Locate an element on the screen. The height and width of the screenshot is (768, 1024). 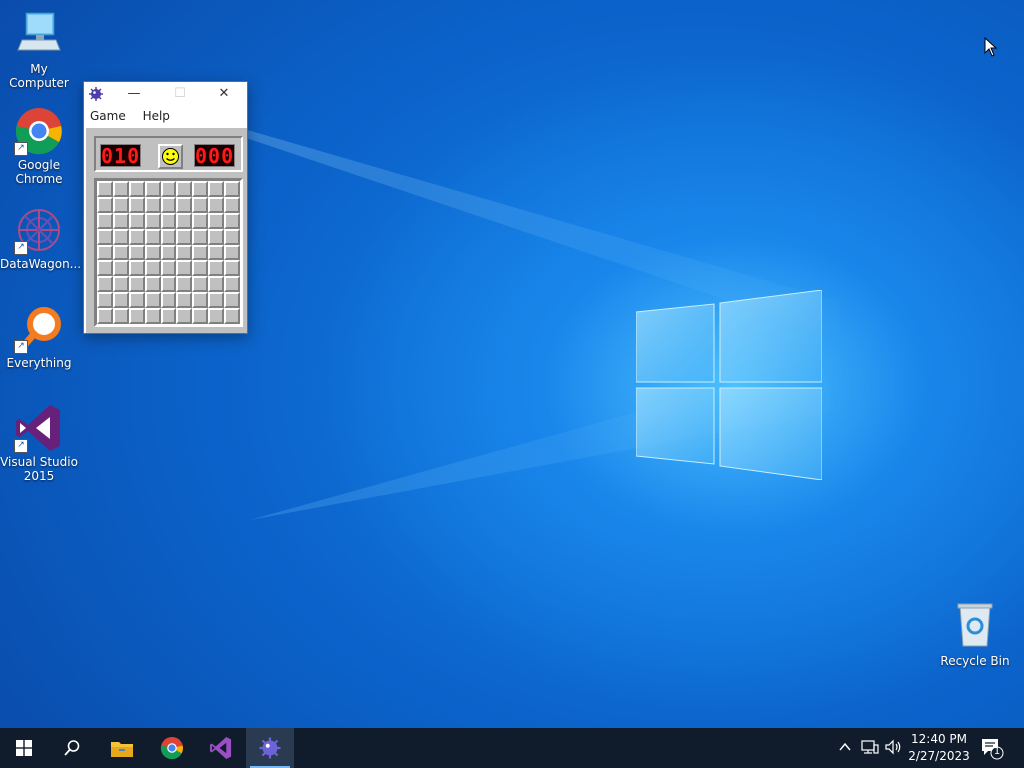
taskbar-visual-studio is located at coordinates (221, 748).